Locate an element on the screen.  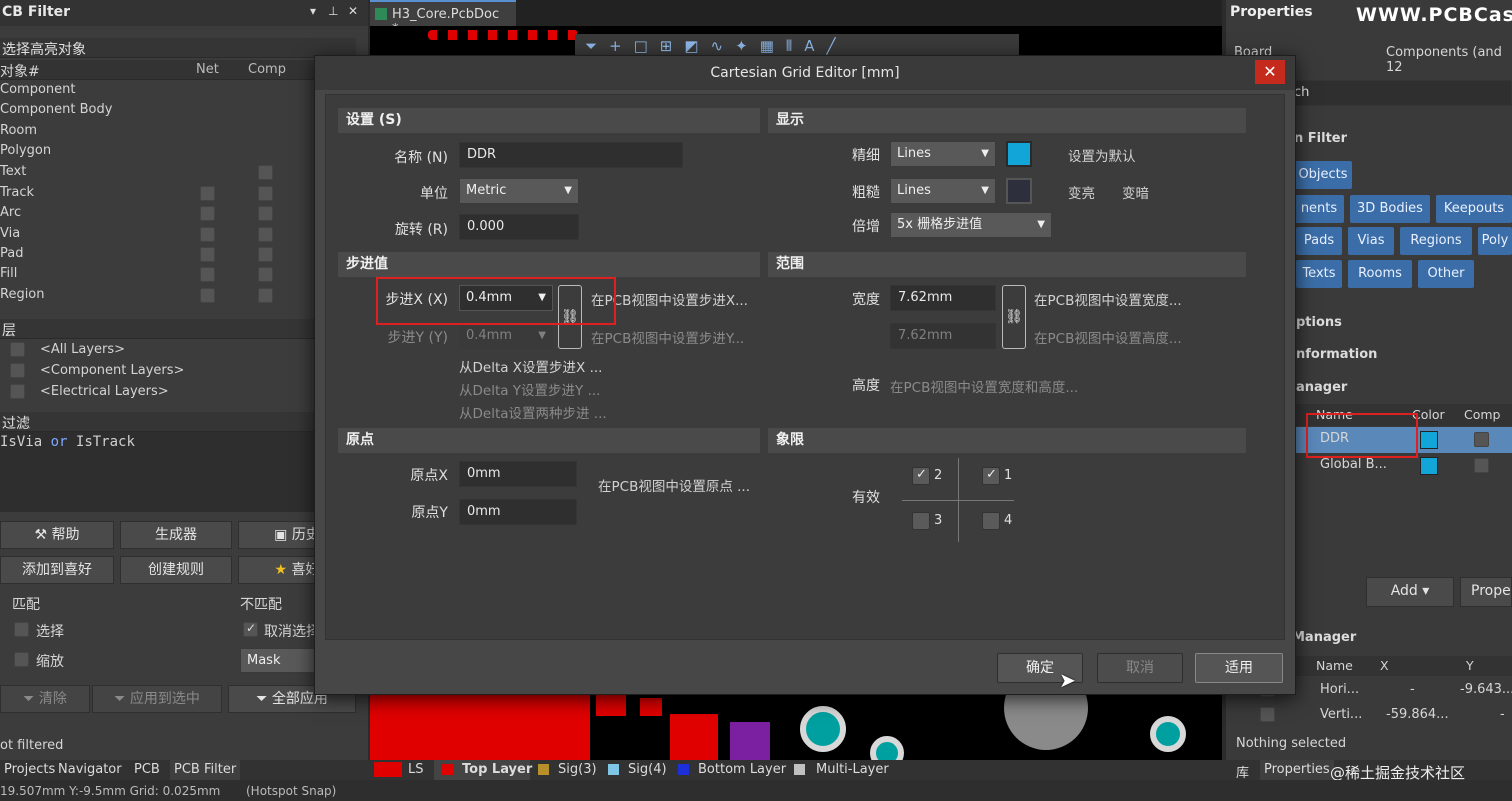
route-icon: + is located at coordinates (621, 46).